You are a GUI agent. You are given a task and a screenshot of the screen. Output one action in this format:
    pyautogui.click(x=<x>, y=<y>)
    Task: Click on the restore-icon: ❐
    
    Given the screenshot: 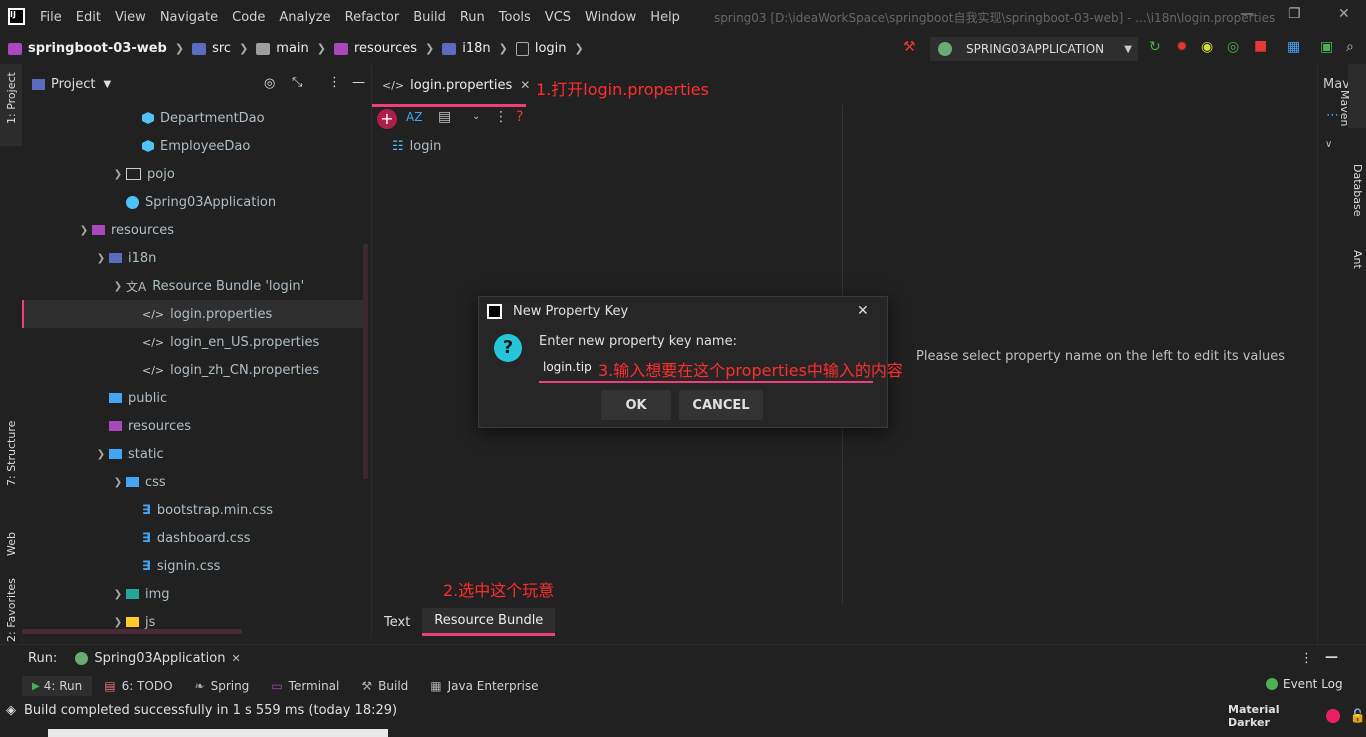 What is the action you would take?
    pyautogui.click(x=1294, y=14)
    